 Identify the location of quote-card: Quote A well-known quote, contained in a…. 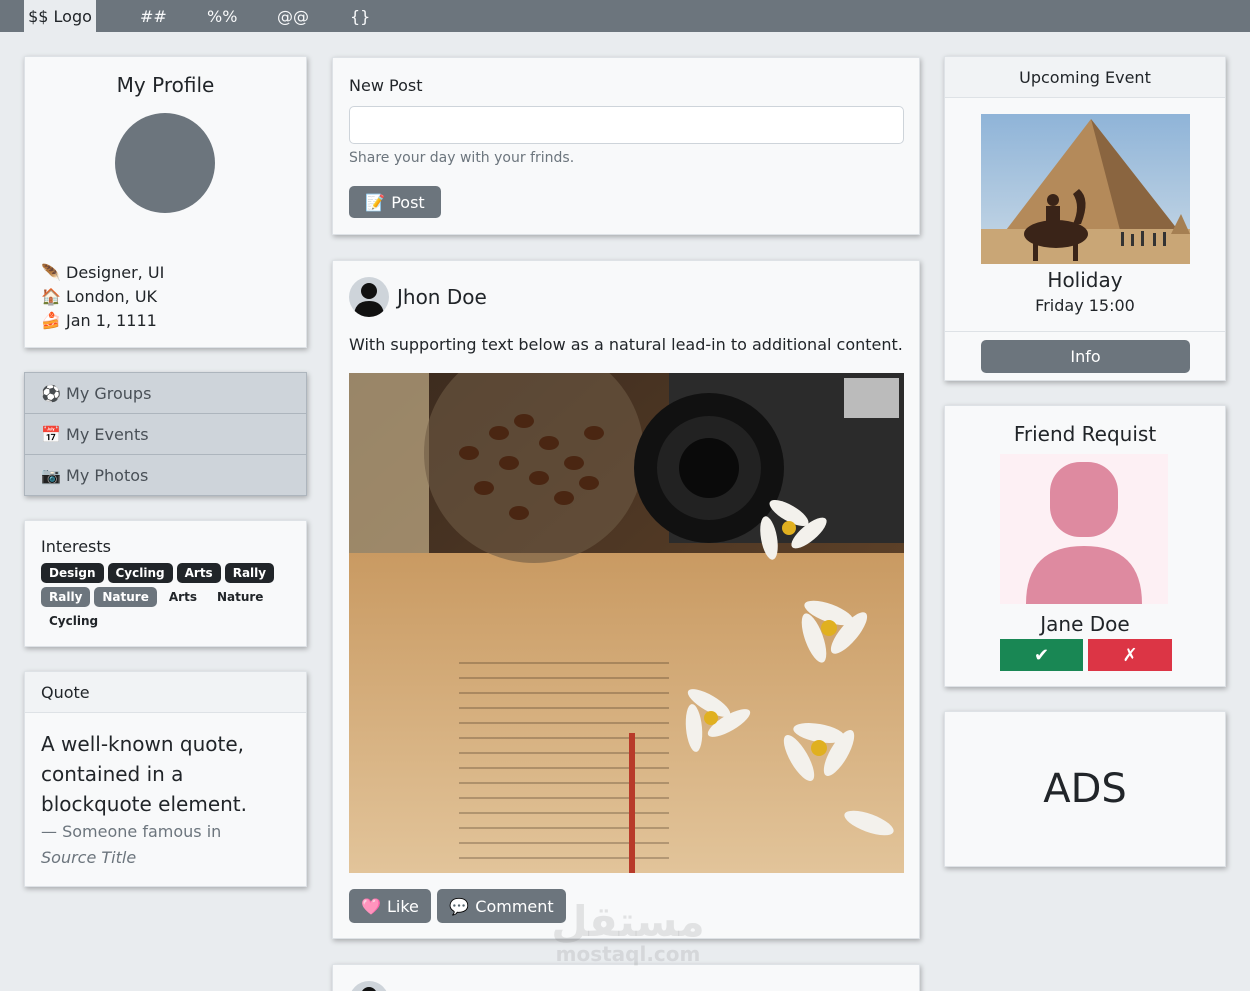
(165, 779).